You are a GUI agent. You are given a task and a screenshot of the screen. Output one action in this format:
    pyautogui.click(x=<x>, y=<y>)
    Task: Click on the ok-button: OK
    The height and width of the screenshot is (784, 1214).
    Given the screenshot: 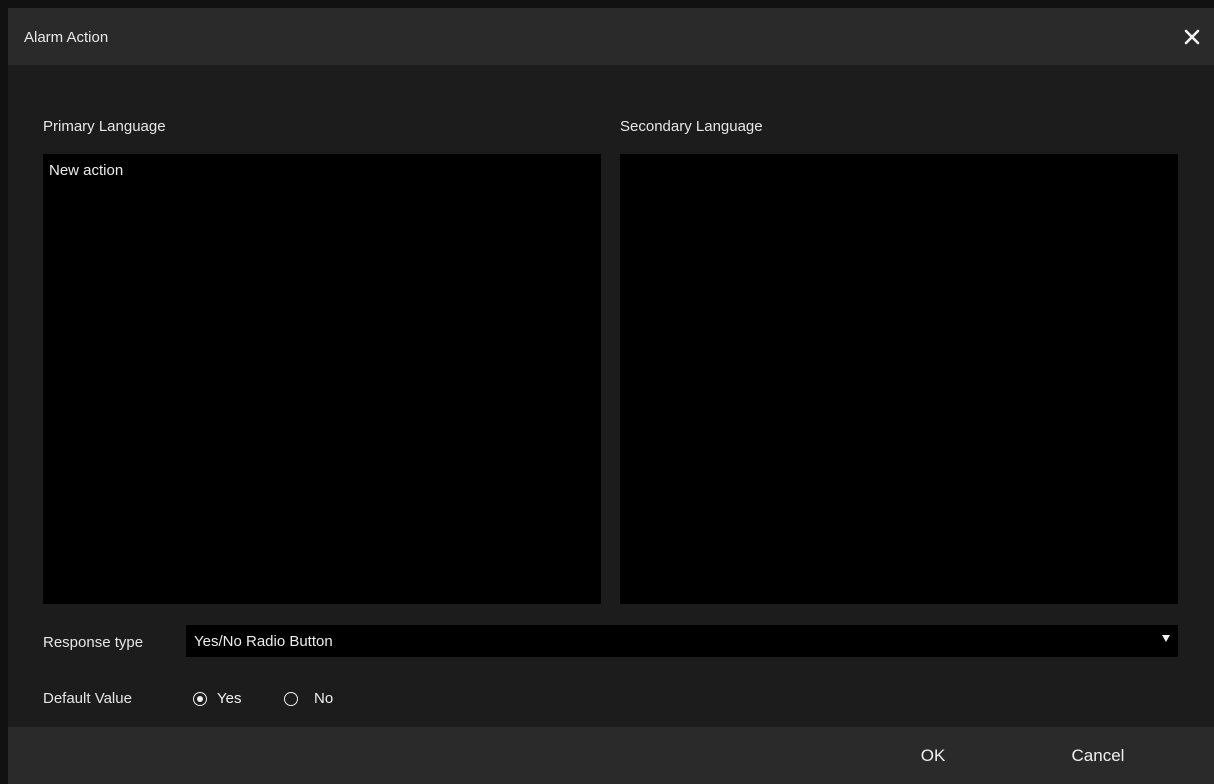 What is the action you would take?
    pyautogui.click(x=933, y=756)
    